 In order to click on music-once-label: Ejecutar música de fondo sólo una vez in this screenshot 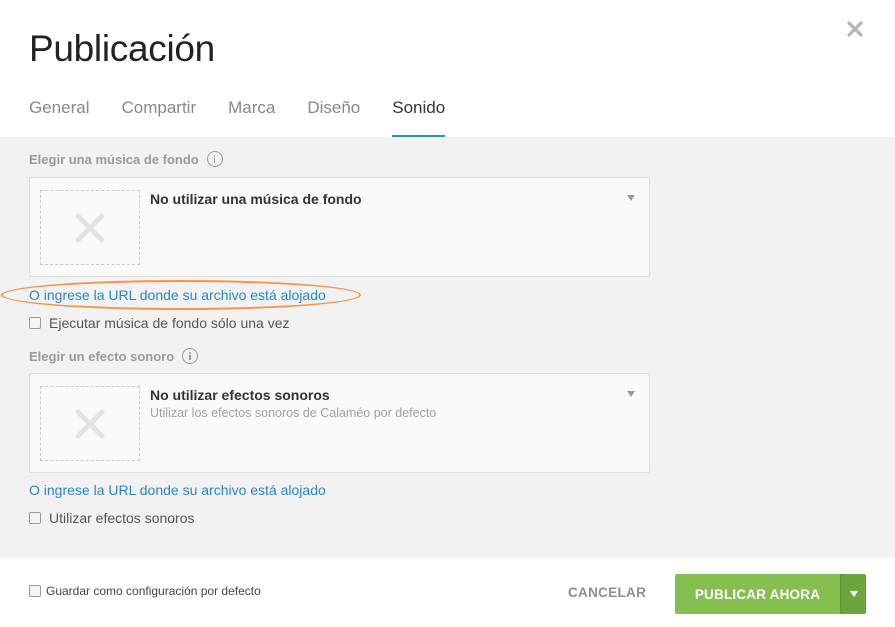, I will do `click(169, 323)`.